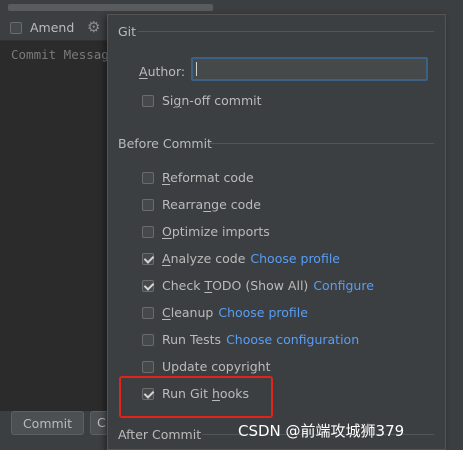 This screenshot has width=463, height=450. What do you see at coordinates (343, 285) in the screenshot?
I see `check-todo-configure-link: Configure` at bounding box center [343, 285].